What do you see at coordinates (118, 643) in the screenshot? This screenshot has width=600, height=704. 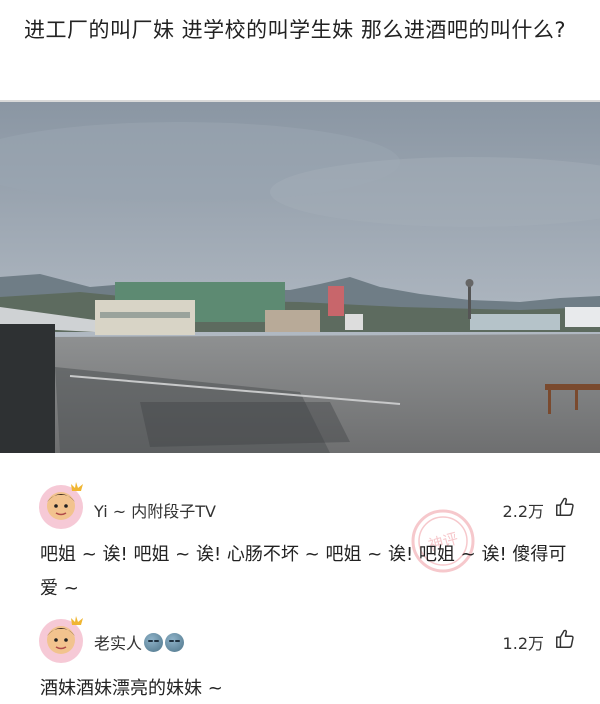 I see `comment-username-text: 老实人` at bounding box center [118, 643].